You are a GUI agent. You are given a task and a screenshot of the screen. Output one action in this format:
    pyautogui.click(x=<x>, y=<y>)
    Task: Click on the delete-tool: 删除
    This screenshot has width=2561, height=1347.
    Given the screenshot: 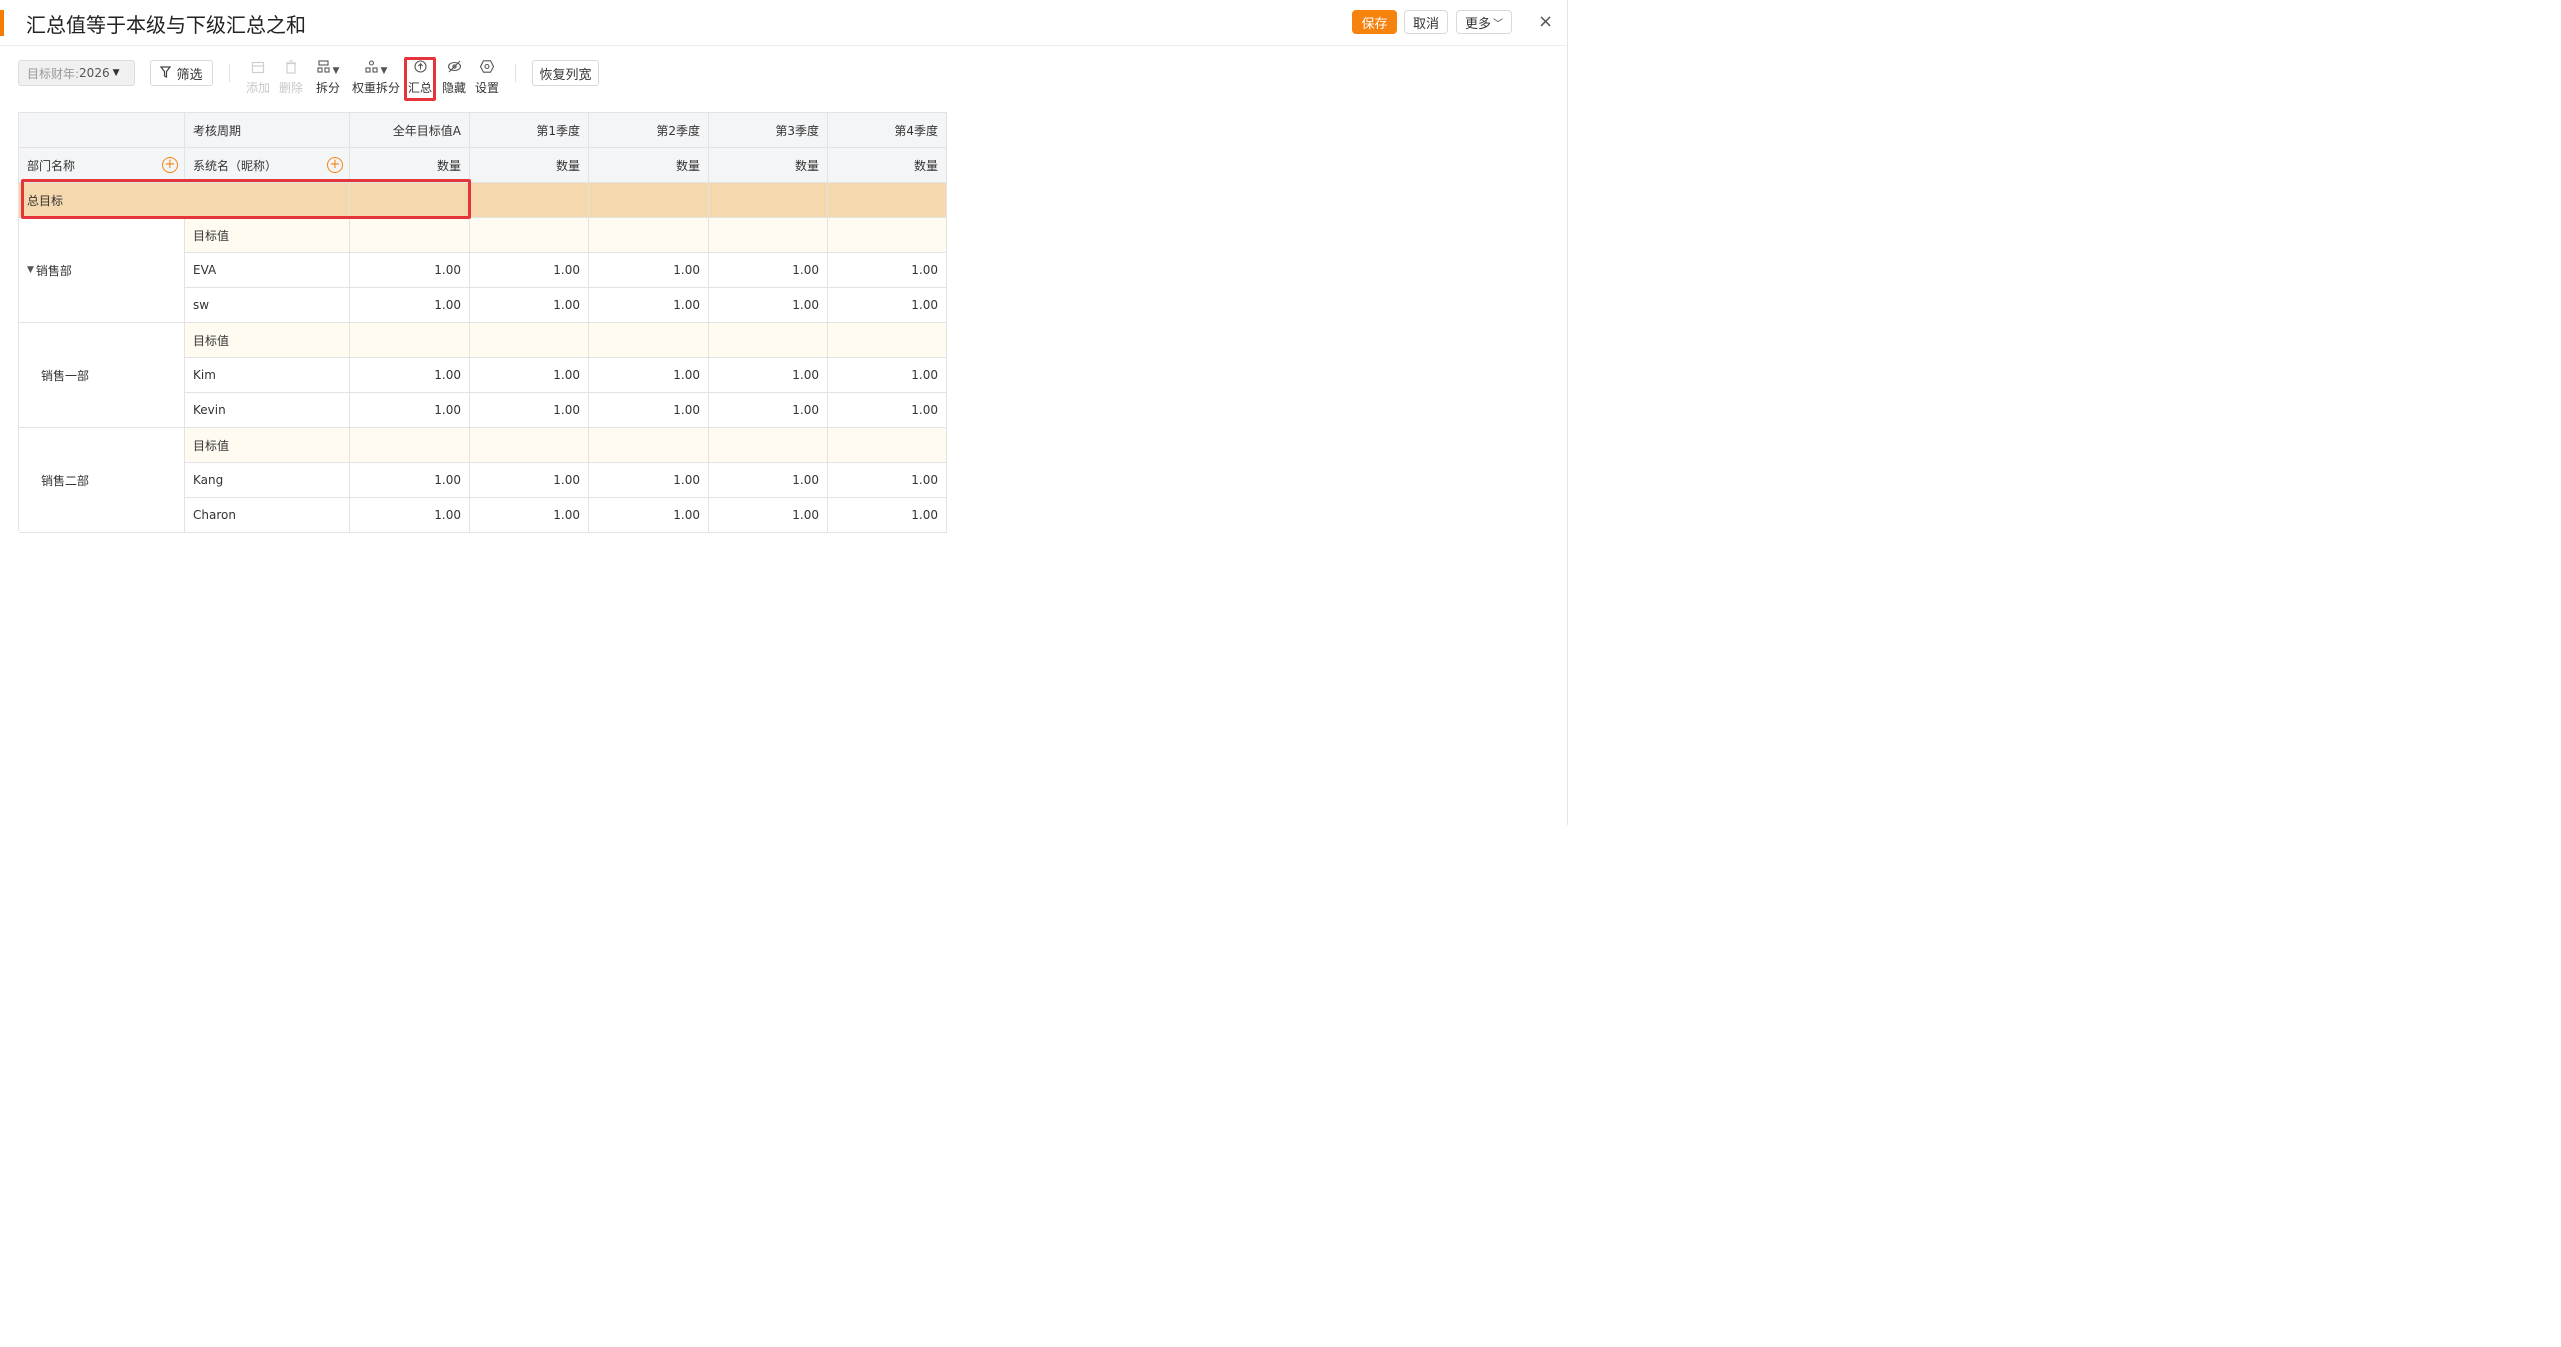 What is the action you would take?
    pyautogui.click(x=291, y=77)
    